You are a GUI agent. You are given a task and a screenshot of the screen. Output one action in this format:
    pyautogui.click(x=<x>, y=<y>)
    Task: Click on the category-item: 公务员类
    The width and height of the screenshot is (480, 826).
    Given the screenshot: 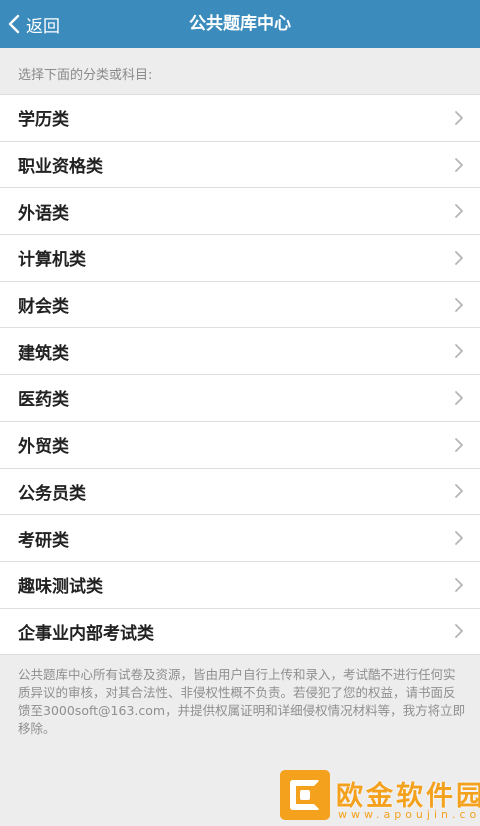 What is the action you would take?
    pyautogui.click(x=240, y=492)
    